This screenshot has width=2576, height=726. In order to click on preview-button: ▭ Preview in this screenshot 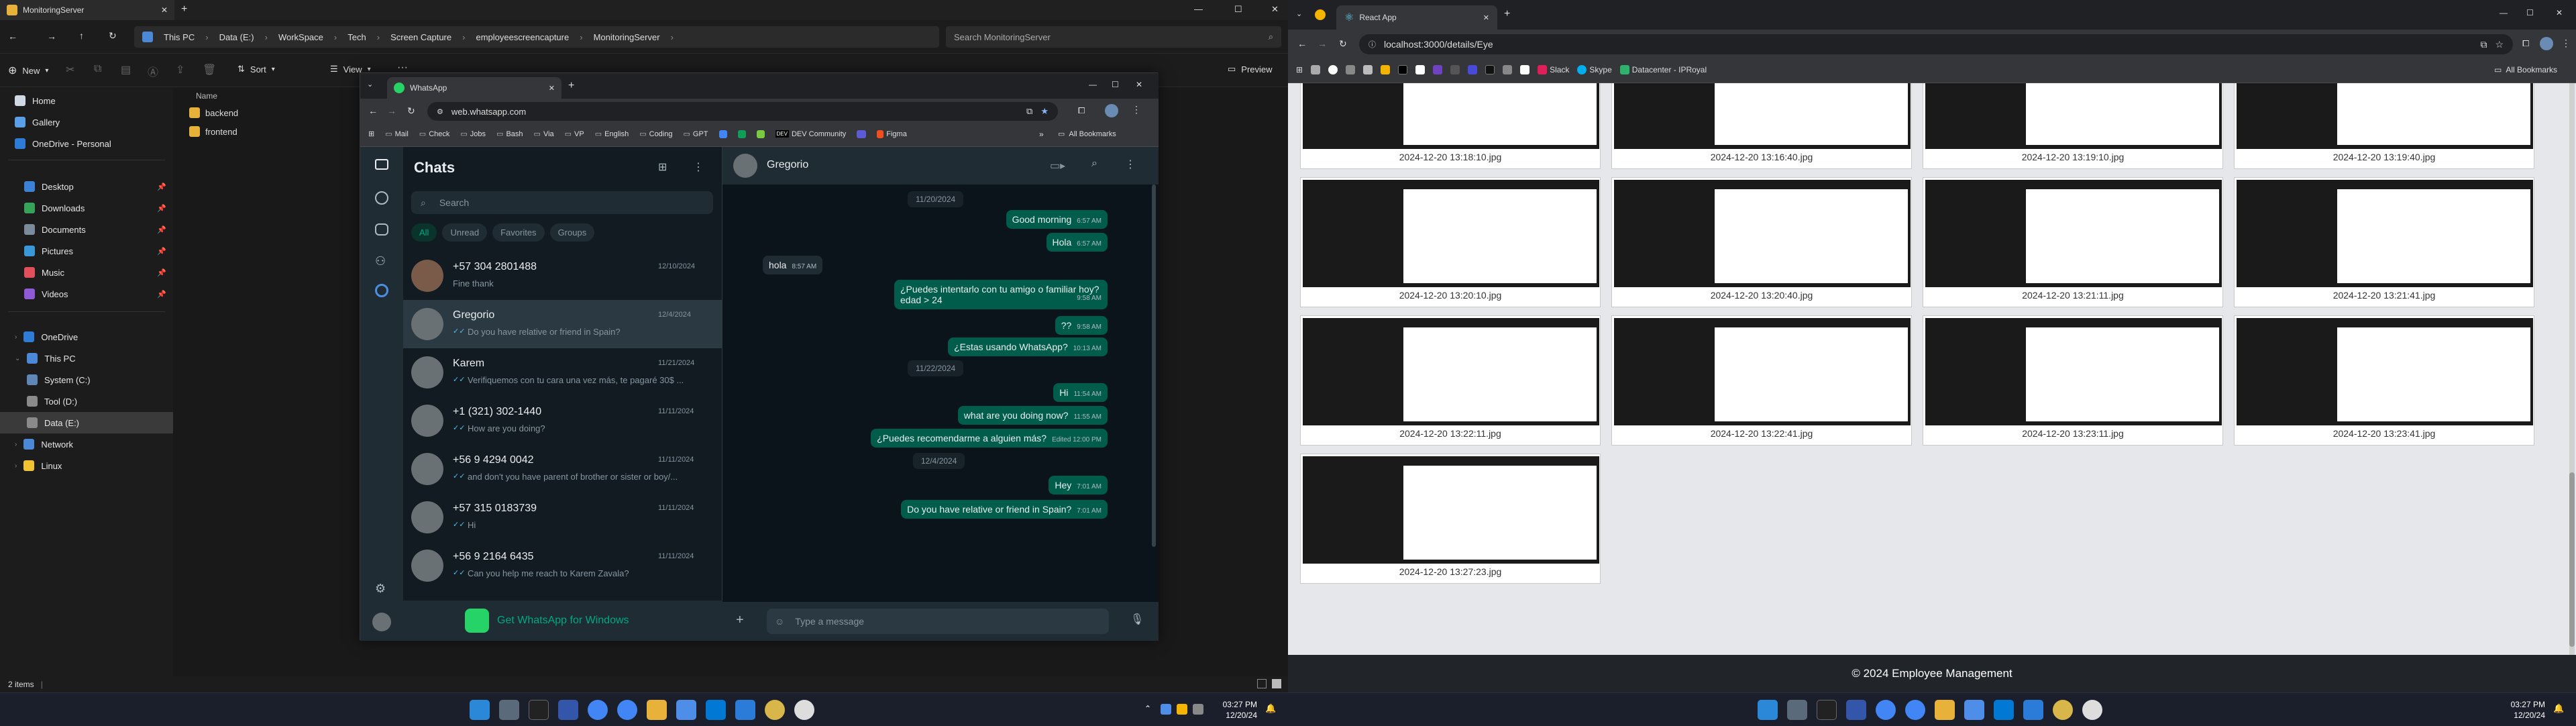, I will do `click(1250, 69)`.